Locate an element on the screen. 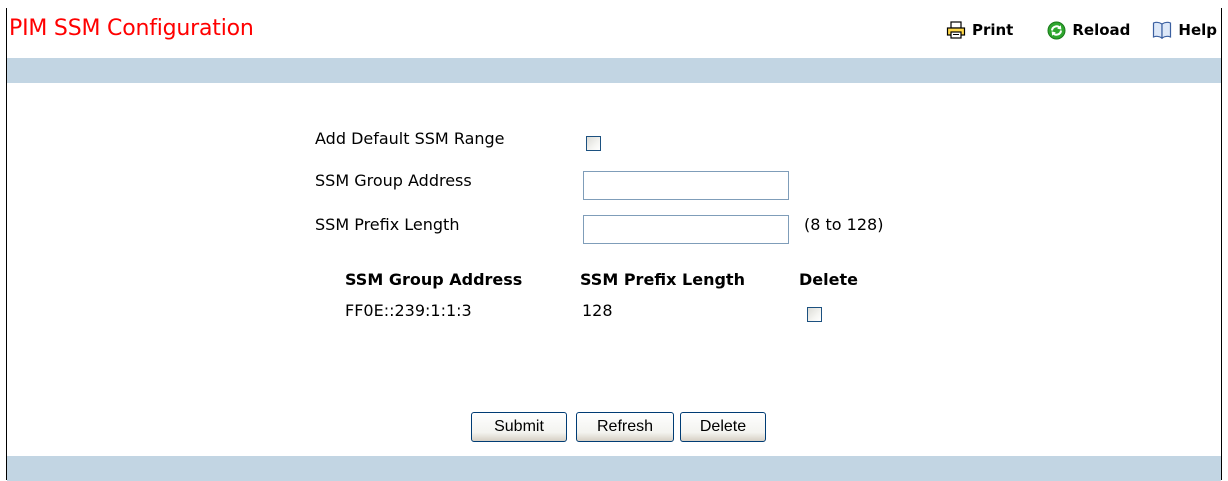 Image resolution: width=1228 pixels, height=481 pixels. column-header-delete: Delete is located at coordinates (828, 279).